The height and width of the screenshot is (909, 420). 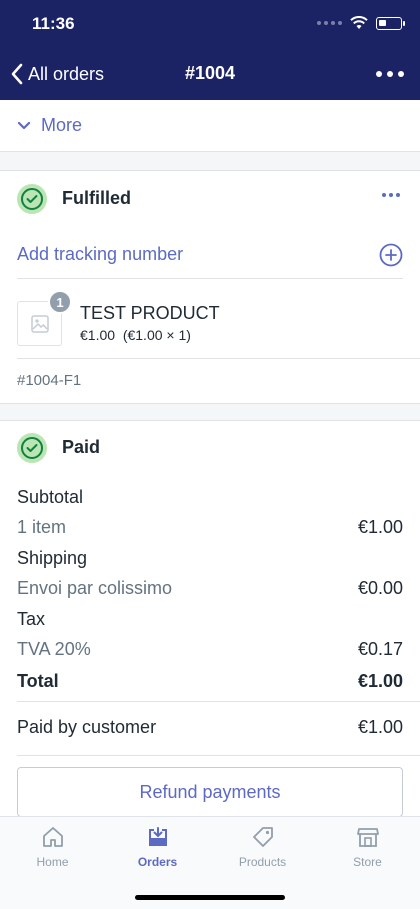 I want to click on battery-icon, so click(x=390, y=23).